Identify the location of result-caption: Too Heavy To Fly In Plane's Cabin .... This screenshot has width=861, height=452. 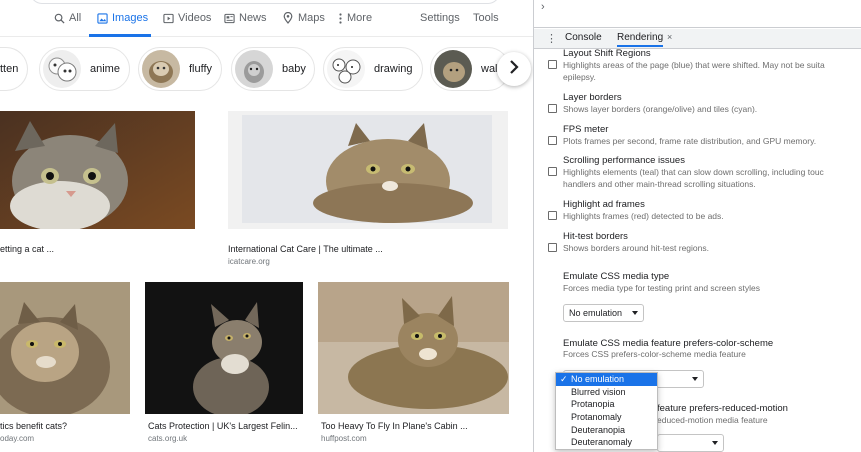
(394, 426).